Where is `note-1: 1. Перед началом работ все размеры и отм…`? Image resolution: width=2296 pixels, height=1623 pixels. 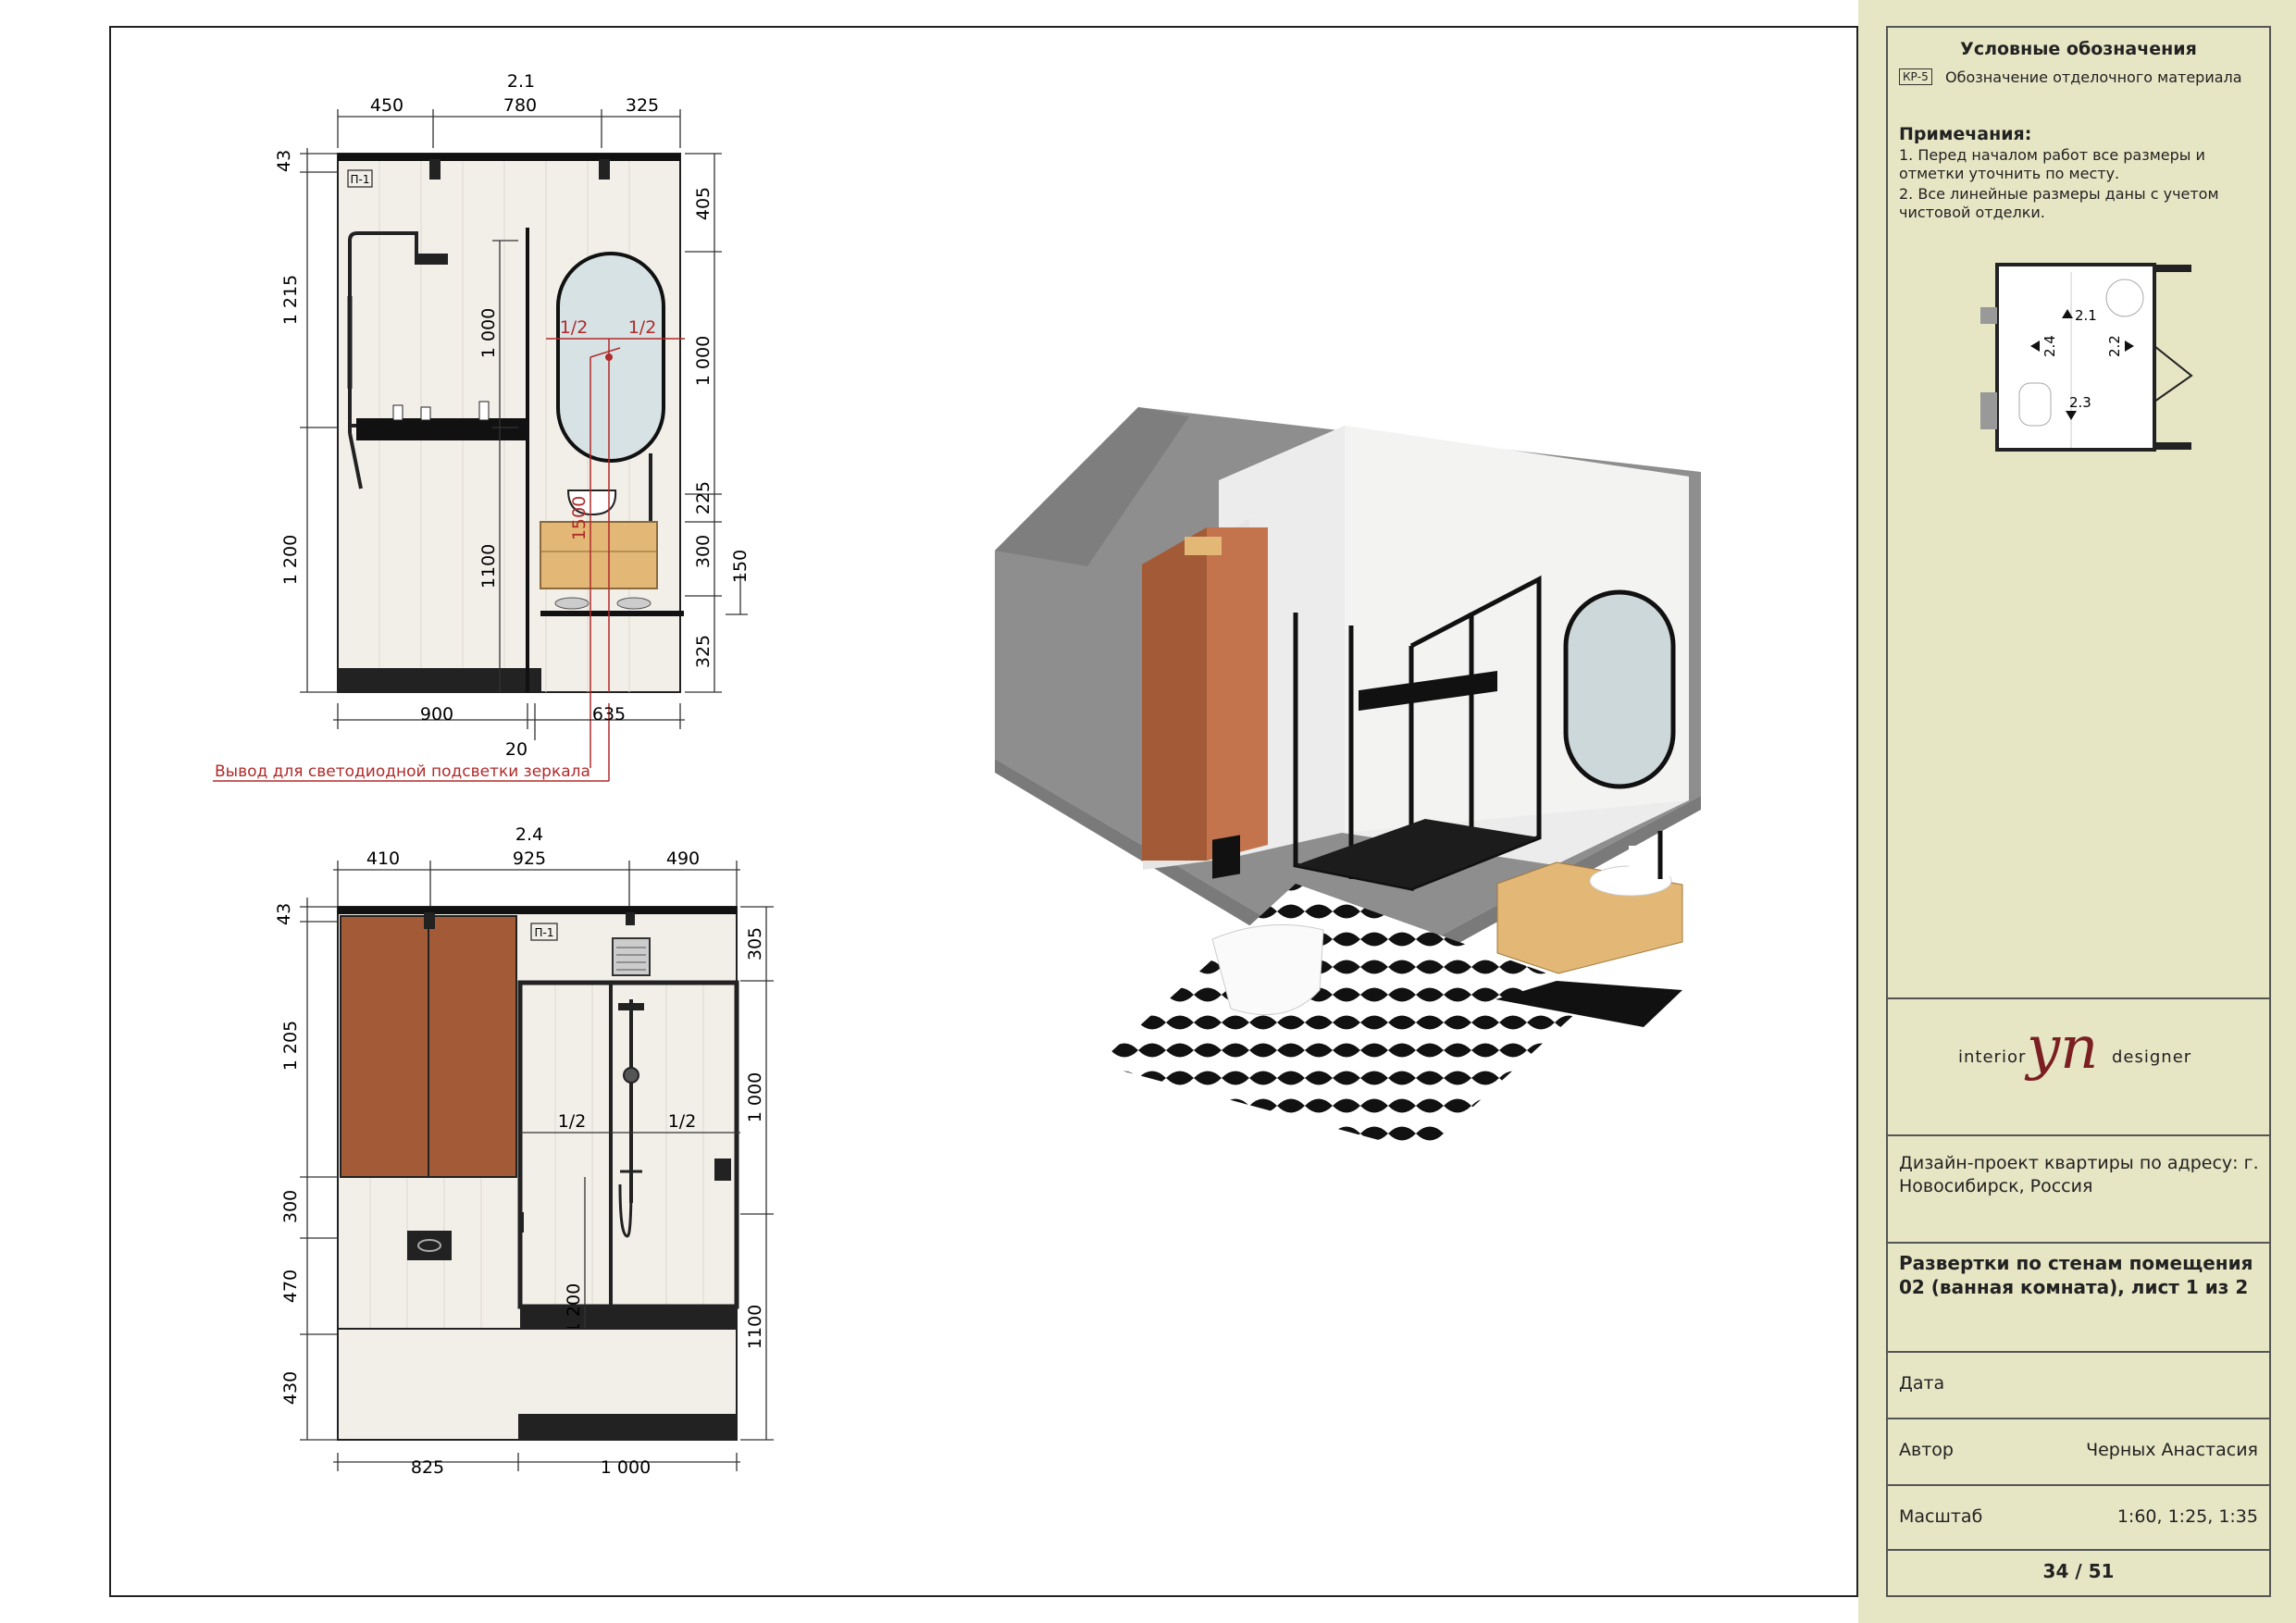
note-1: 1. Перед началом работ все размеры и отм… is located at coordinates (2052, 164).